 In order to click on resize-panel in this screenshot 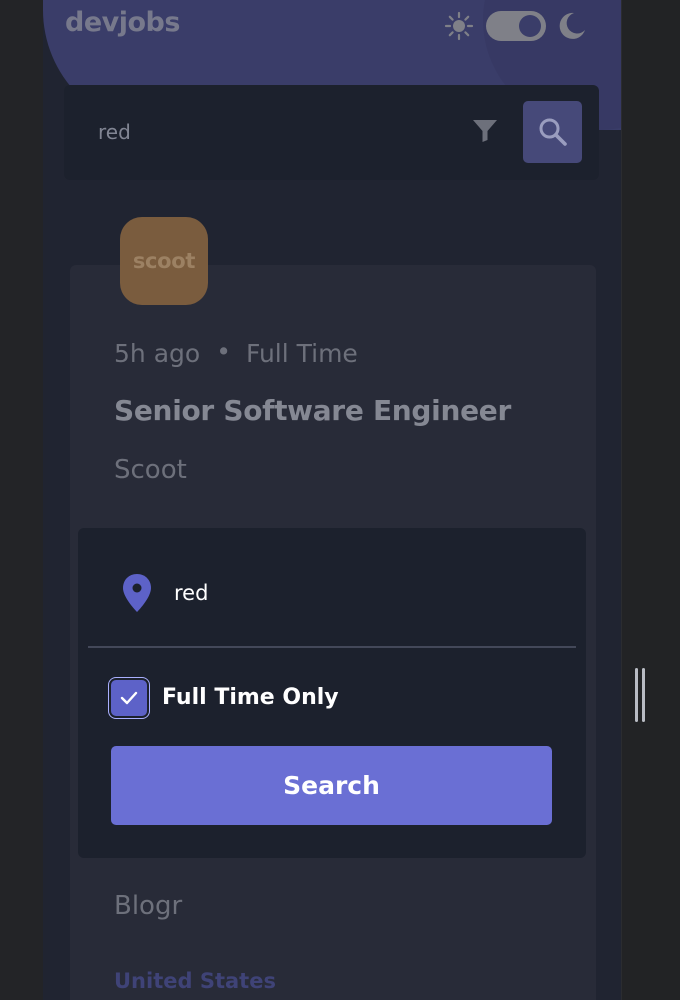, I will do `click(650, 500)`.